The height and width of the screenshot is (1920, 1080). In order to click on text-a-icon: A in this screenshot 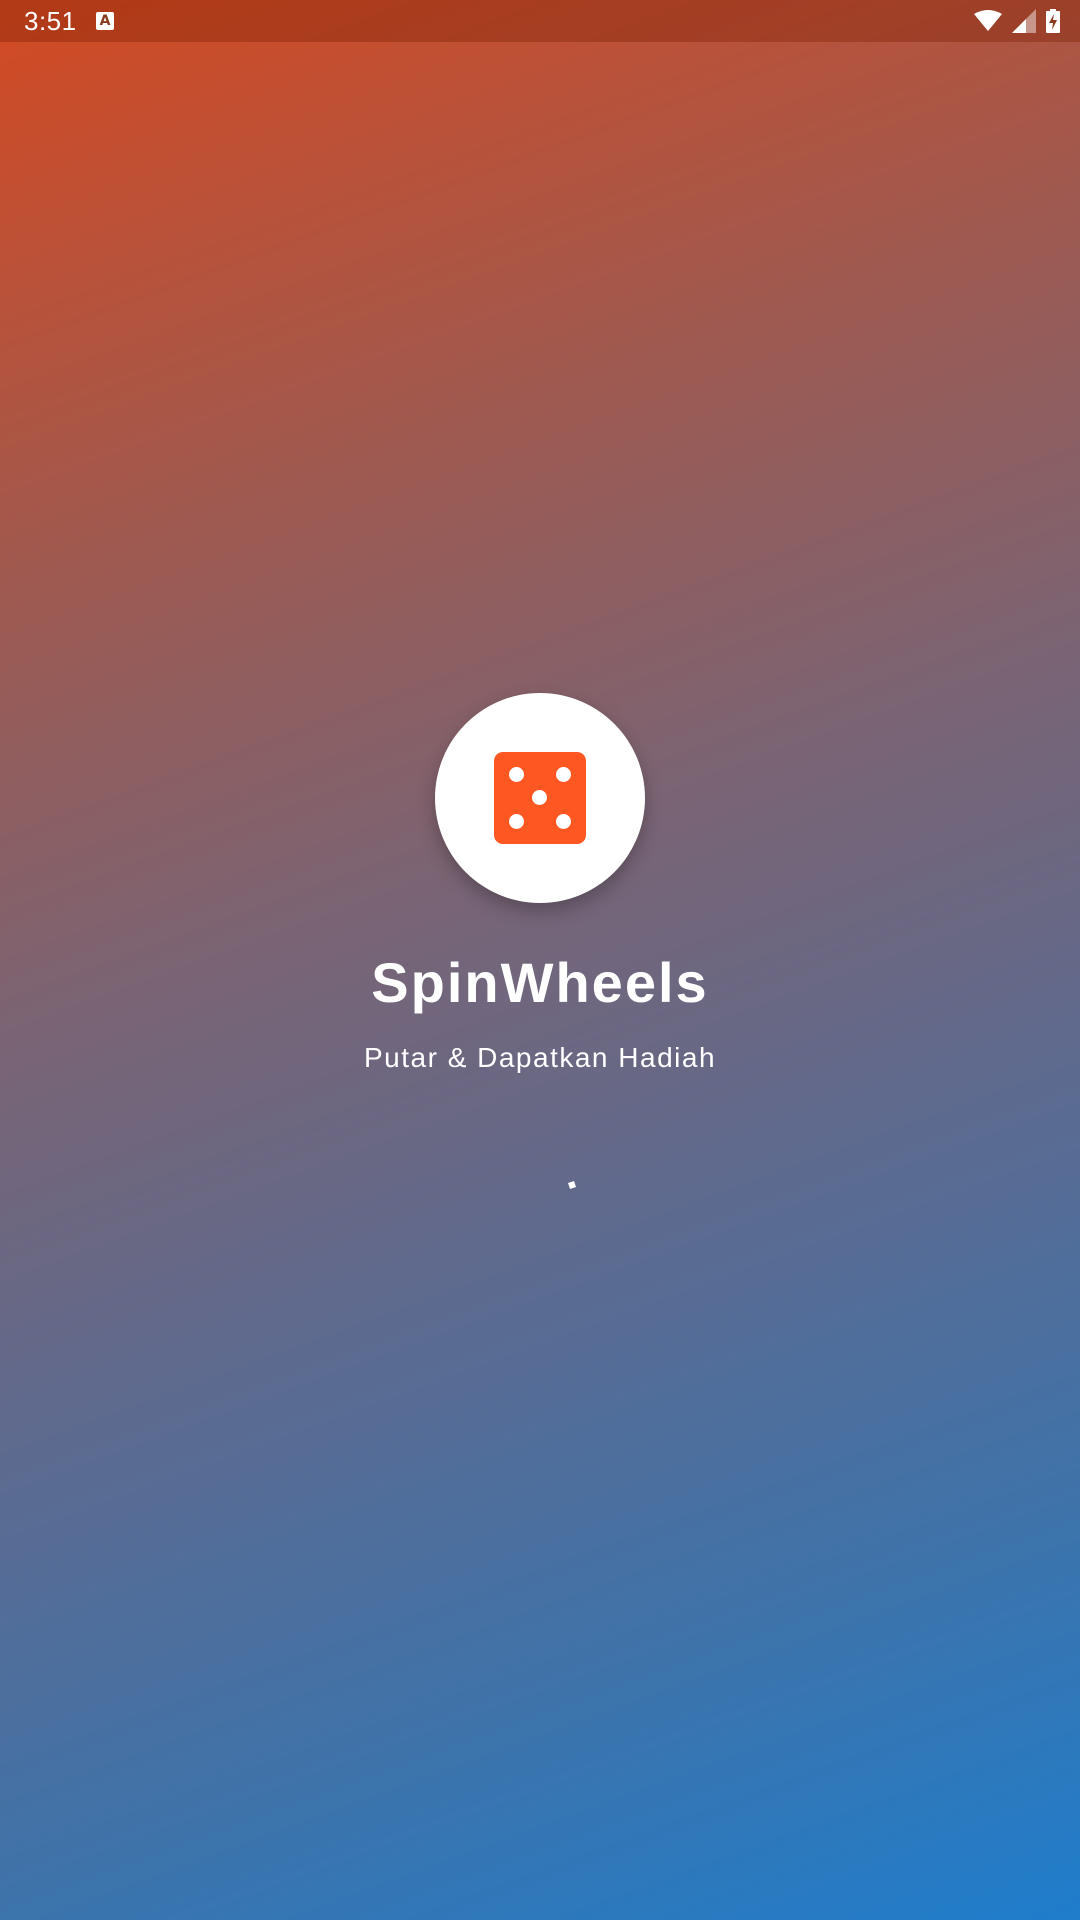, I will do `click(105, 21)`.